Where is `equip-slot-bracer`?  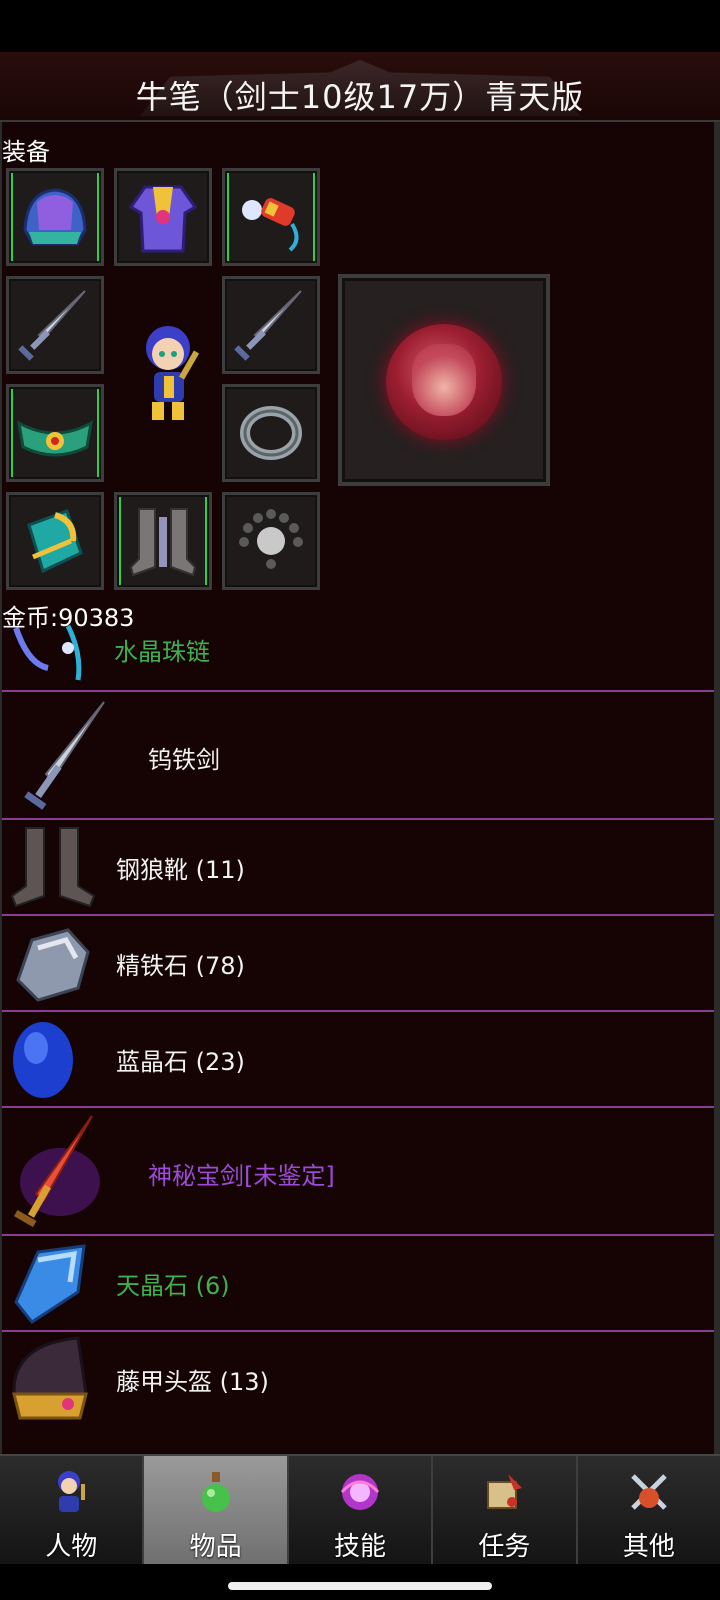 equip-slot-bracer is located at coordinates (55, 541).